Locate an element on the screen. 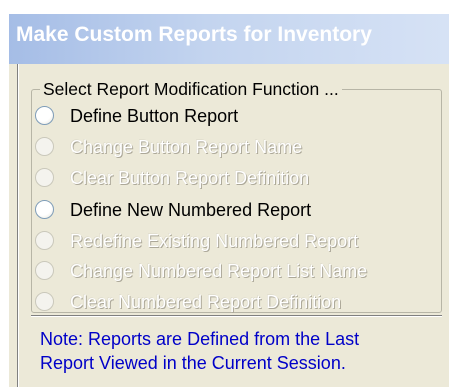 This screenshot has width=449, height=387. option-label: Clear Numbered Report Definition is located at coordinates (206, 302).